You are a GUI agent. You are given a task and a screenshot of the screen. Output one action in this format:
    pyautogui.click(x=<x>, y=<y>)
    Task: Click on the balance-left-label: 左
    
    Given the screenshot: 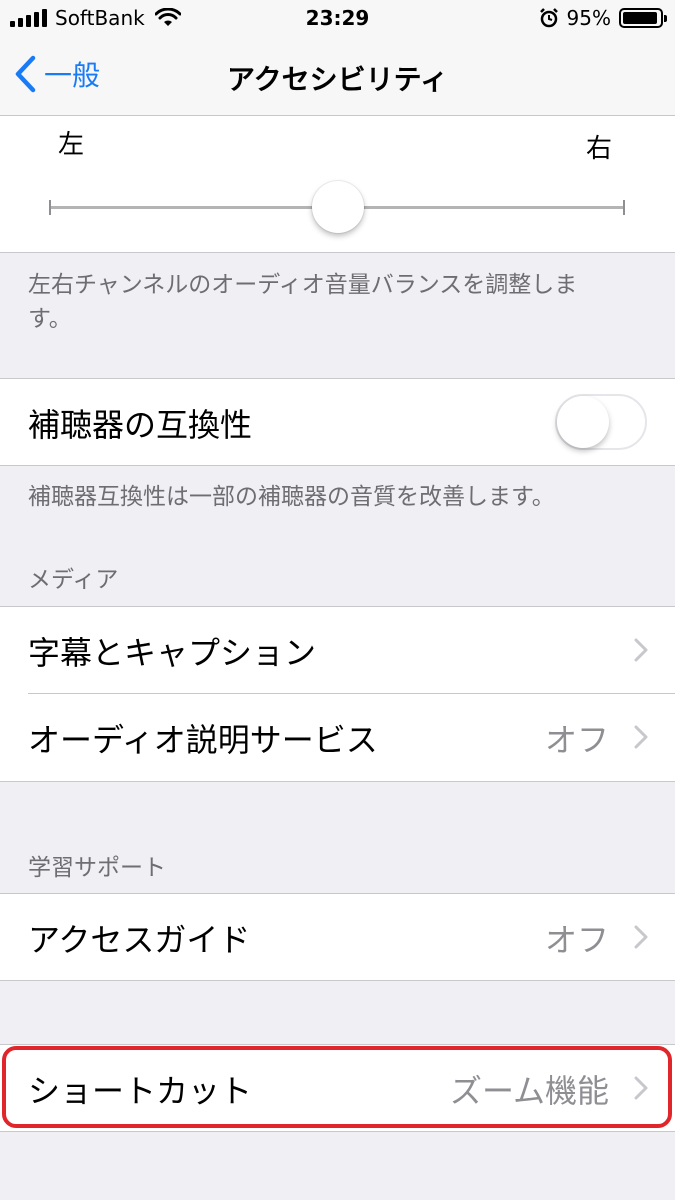 What is the action you would take?
    pyautogui.click(x=71, y=145)
    